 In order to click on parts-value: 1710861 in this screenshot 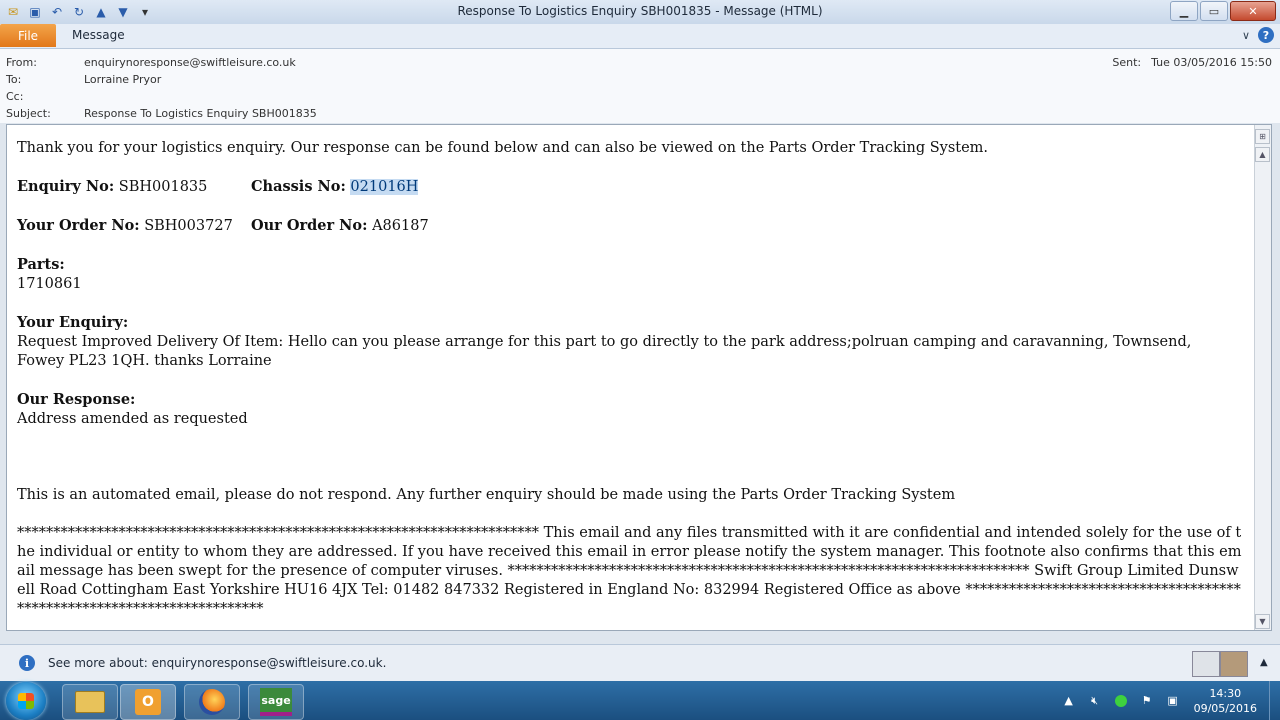, I will do `click(49, 284)`.